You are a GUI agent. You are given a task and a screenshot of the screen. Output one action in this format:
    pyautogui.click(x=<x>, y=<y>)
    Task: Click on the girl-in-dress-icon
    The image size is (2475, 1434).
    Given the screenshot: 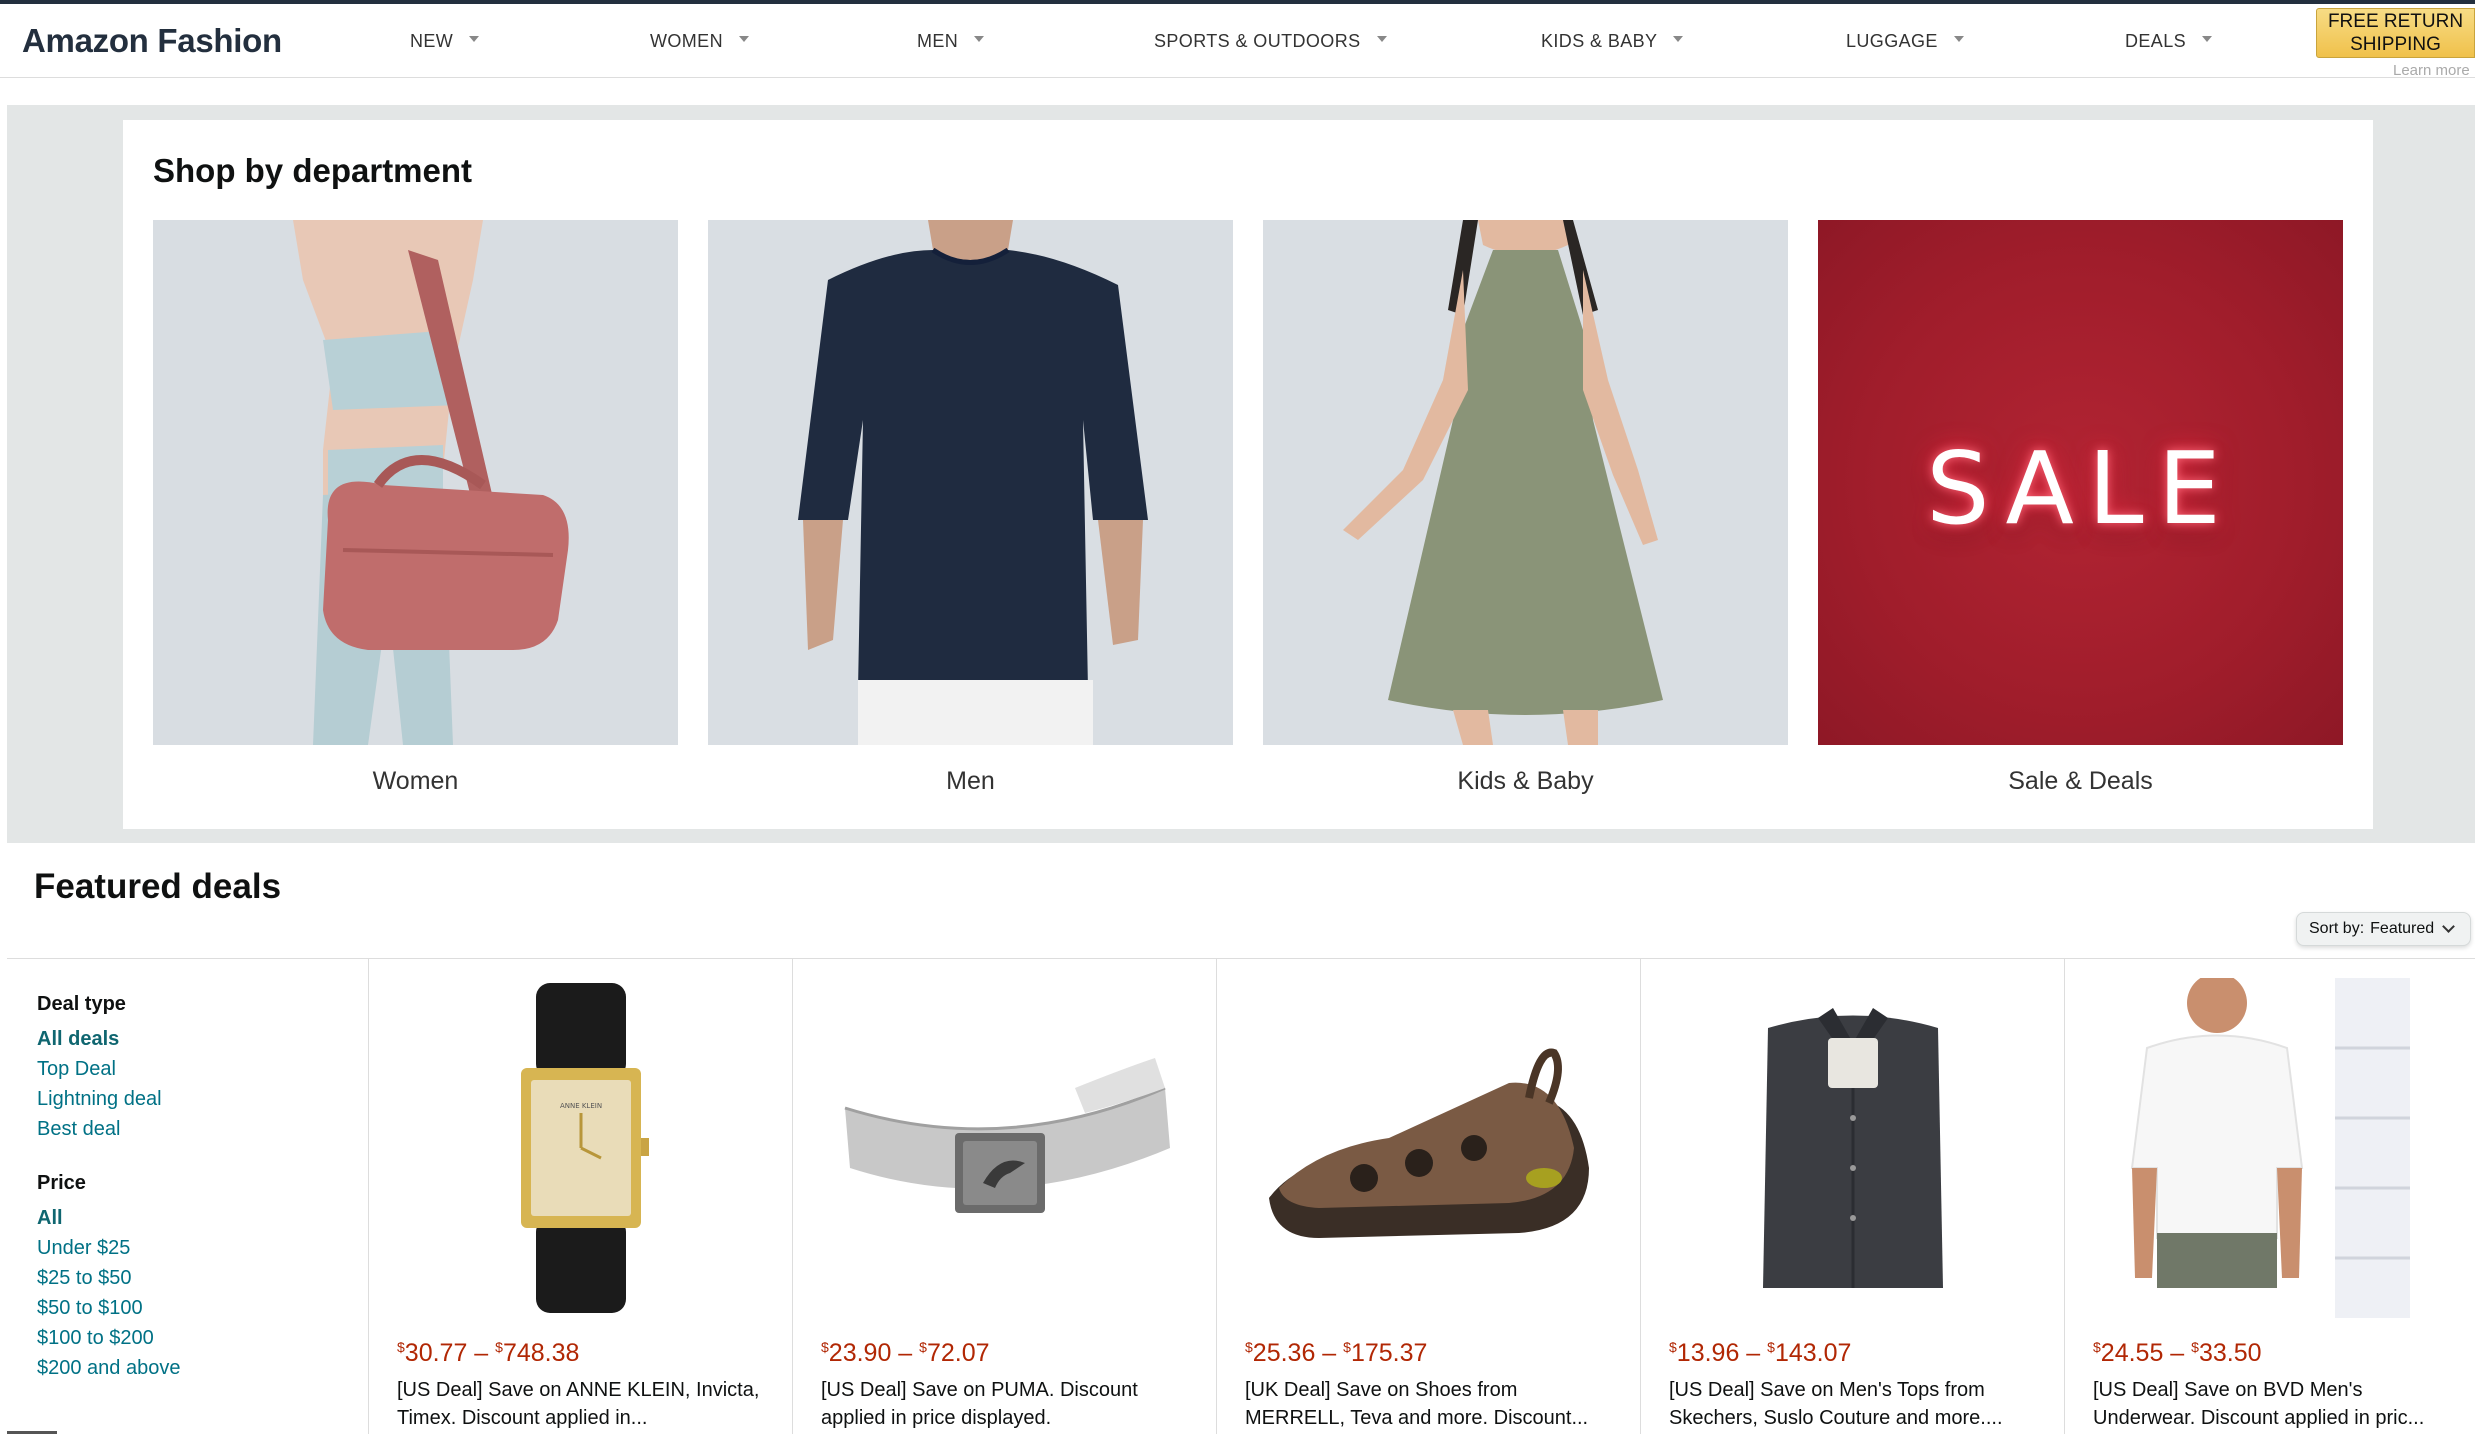 What is the action you would take?
    pyautogui.click(x=1525, y=482)
    